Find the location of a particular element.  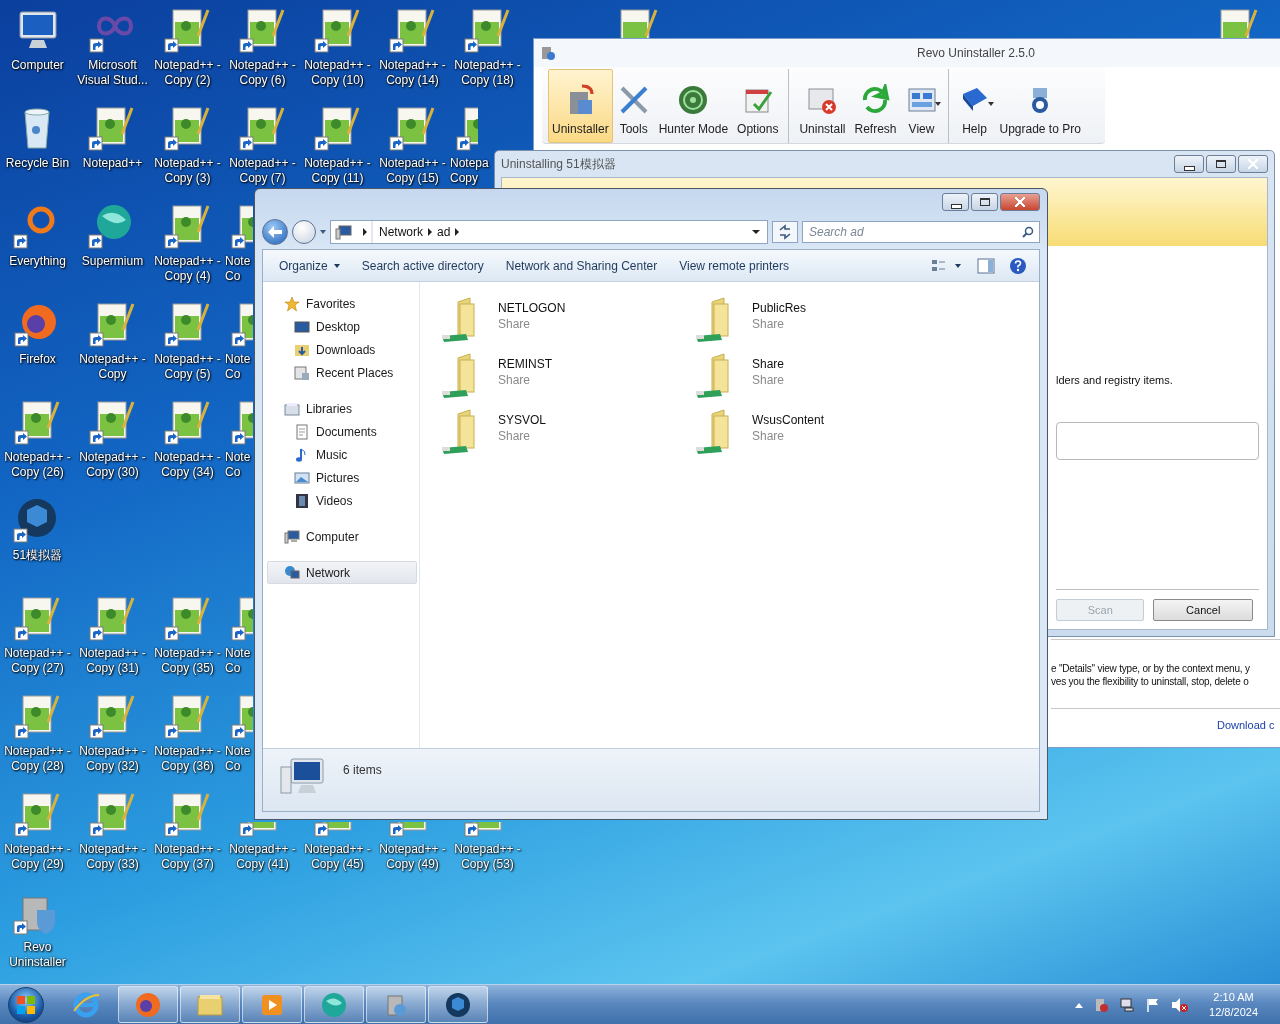

start-button is located at coordinates (26, 1004).